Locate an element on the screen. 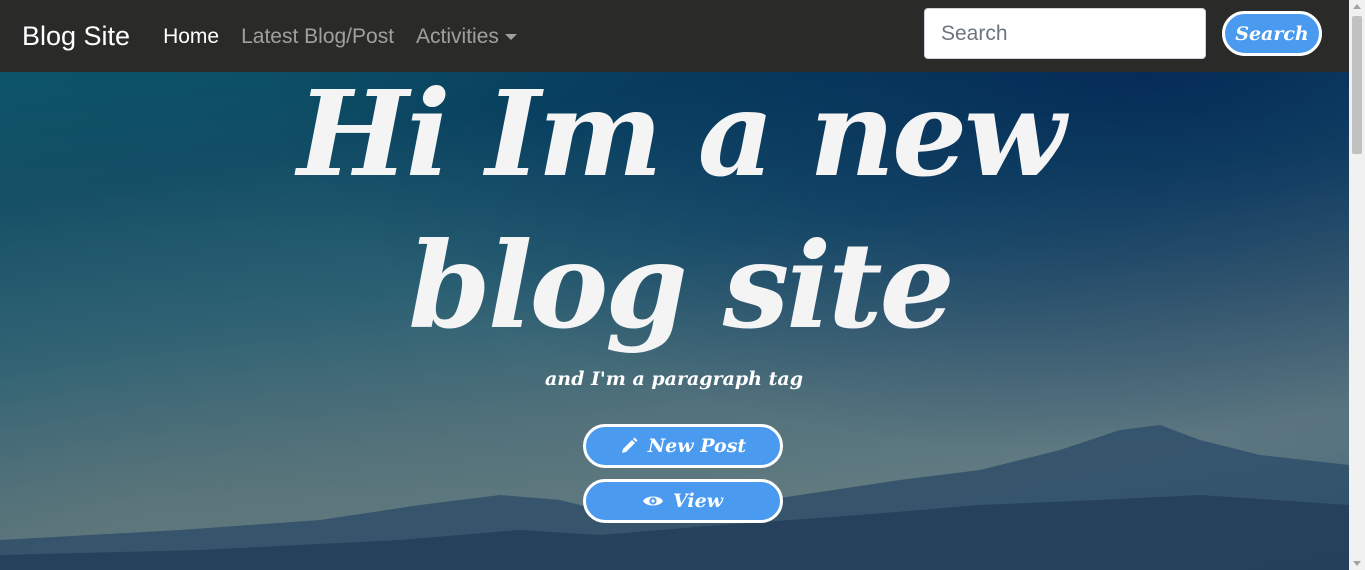 The height and width of the screenshot is (570, 1365). view-button: View is located at coordinates (683, 501).